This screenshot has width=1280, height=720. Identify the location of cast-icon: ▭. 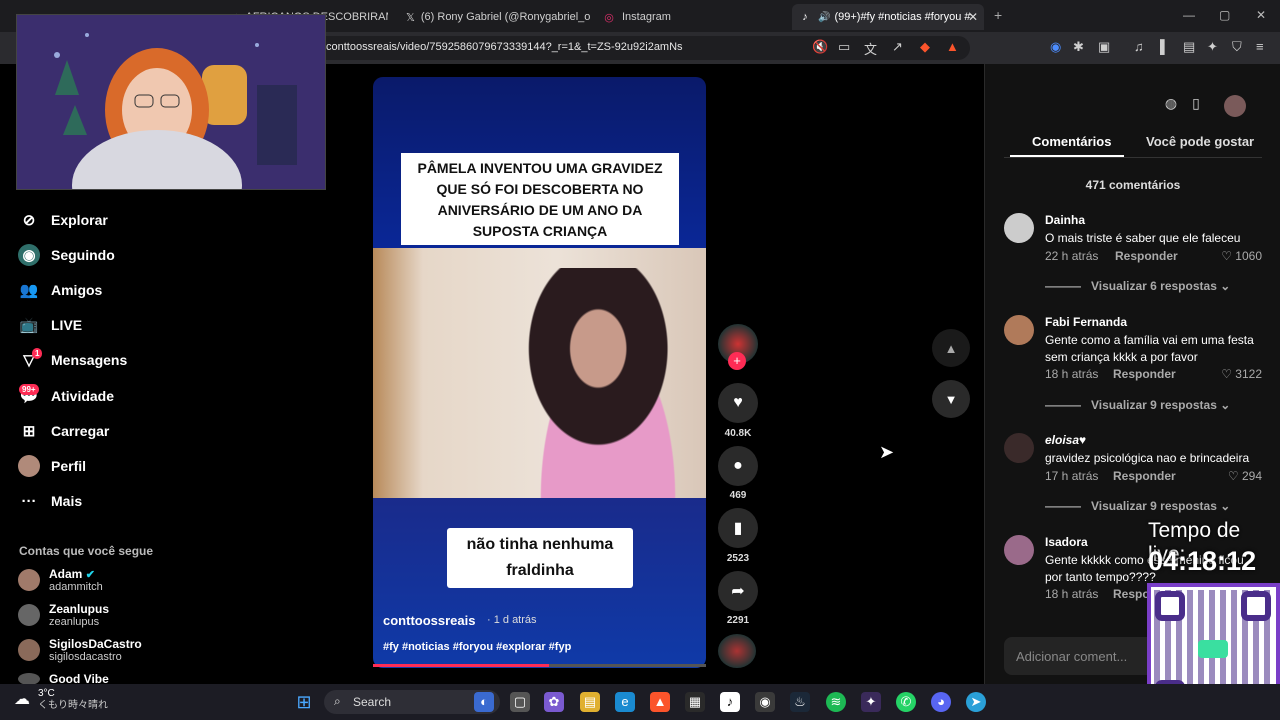
(844, 47).